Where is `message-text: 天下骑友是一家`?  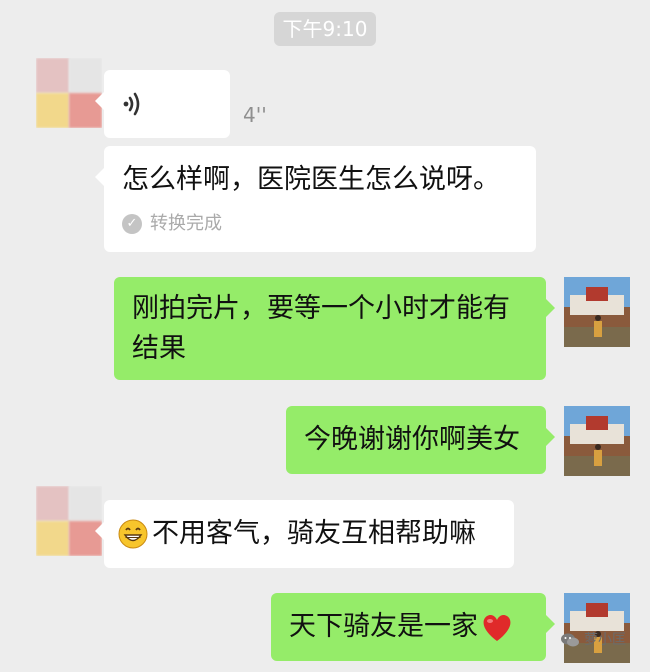 message-text: 天下骑友是一家 is located at coordinates (383, 626).